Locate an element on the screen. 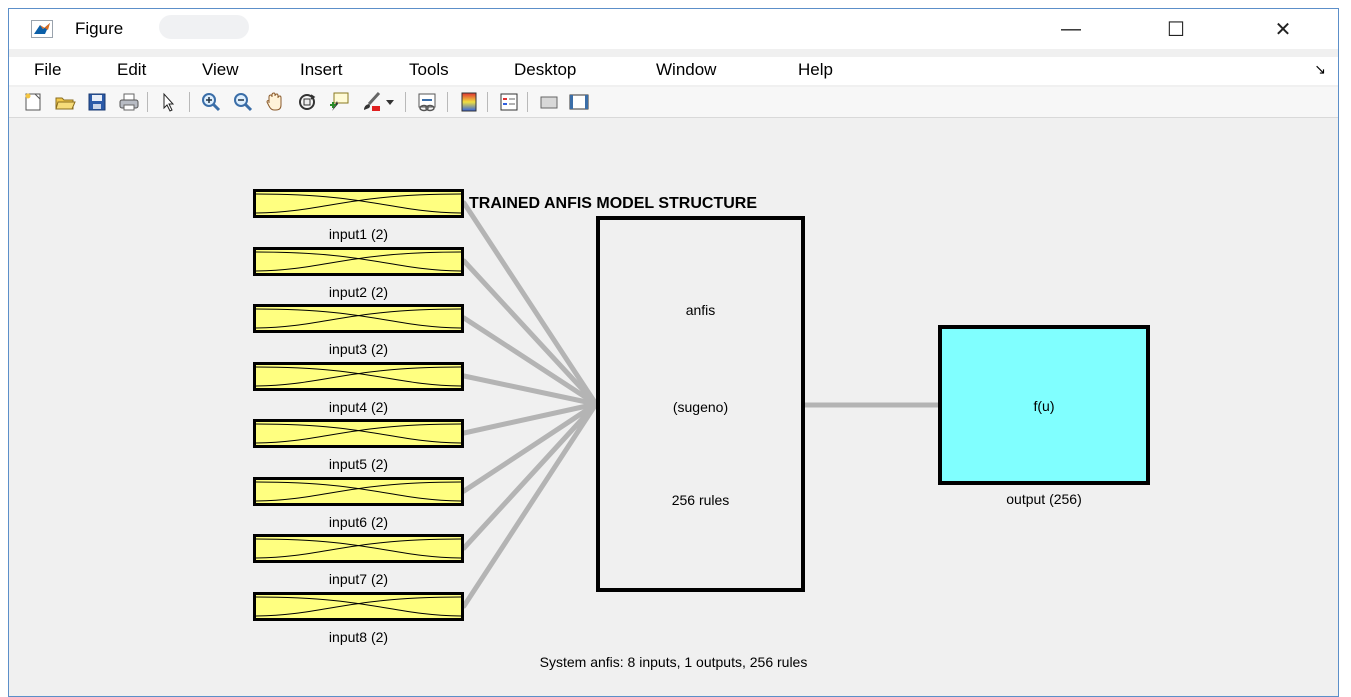  input8-label: input8 (2) is located at coordinates (358, 637).